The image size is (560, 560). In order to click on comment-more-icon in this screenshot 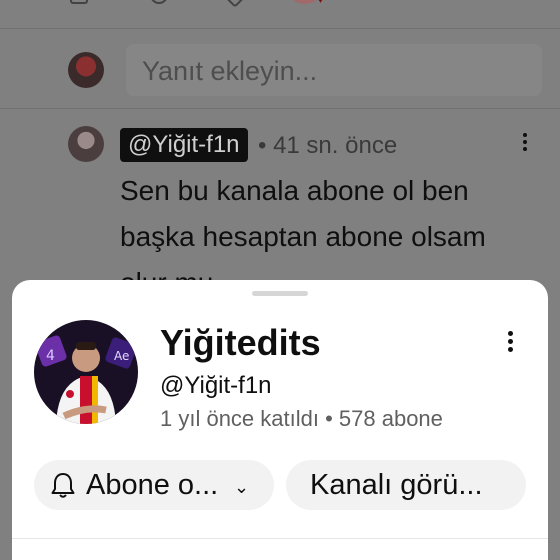, I will do `click(525, 143)`.